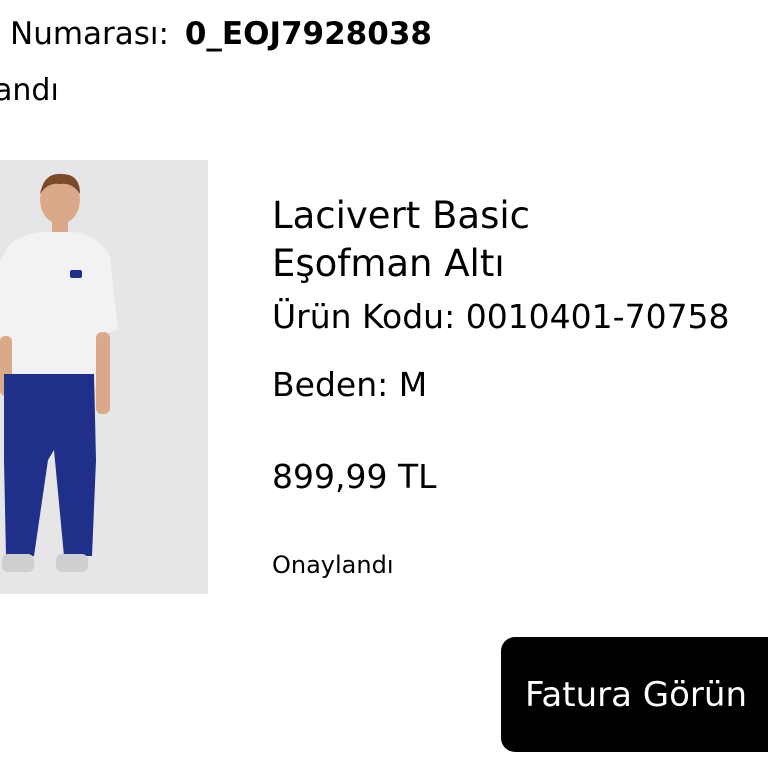 This screenshot has width=768, height=768. I want to click on product-size: Beden: M, so click(350, 384).